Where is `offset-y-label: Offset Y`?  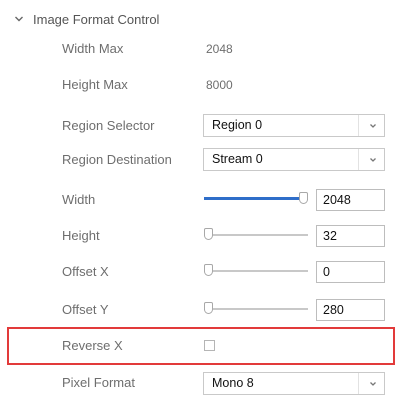
offset-y-label: Offset Y is located at coordinates (85, 309).